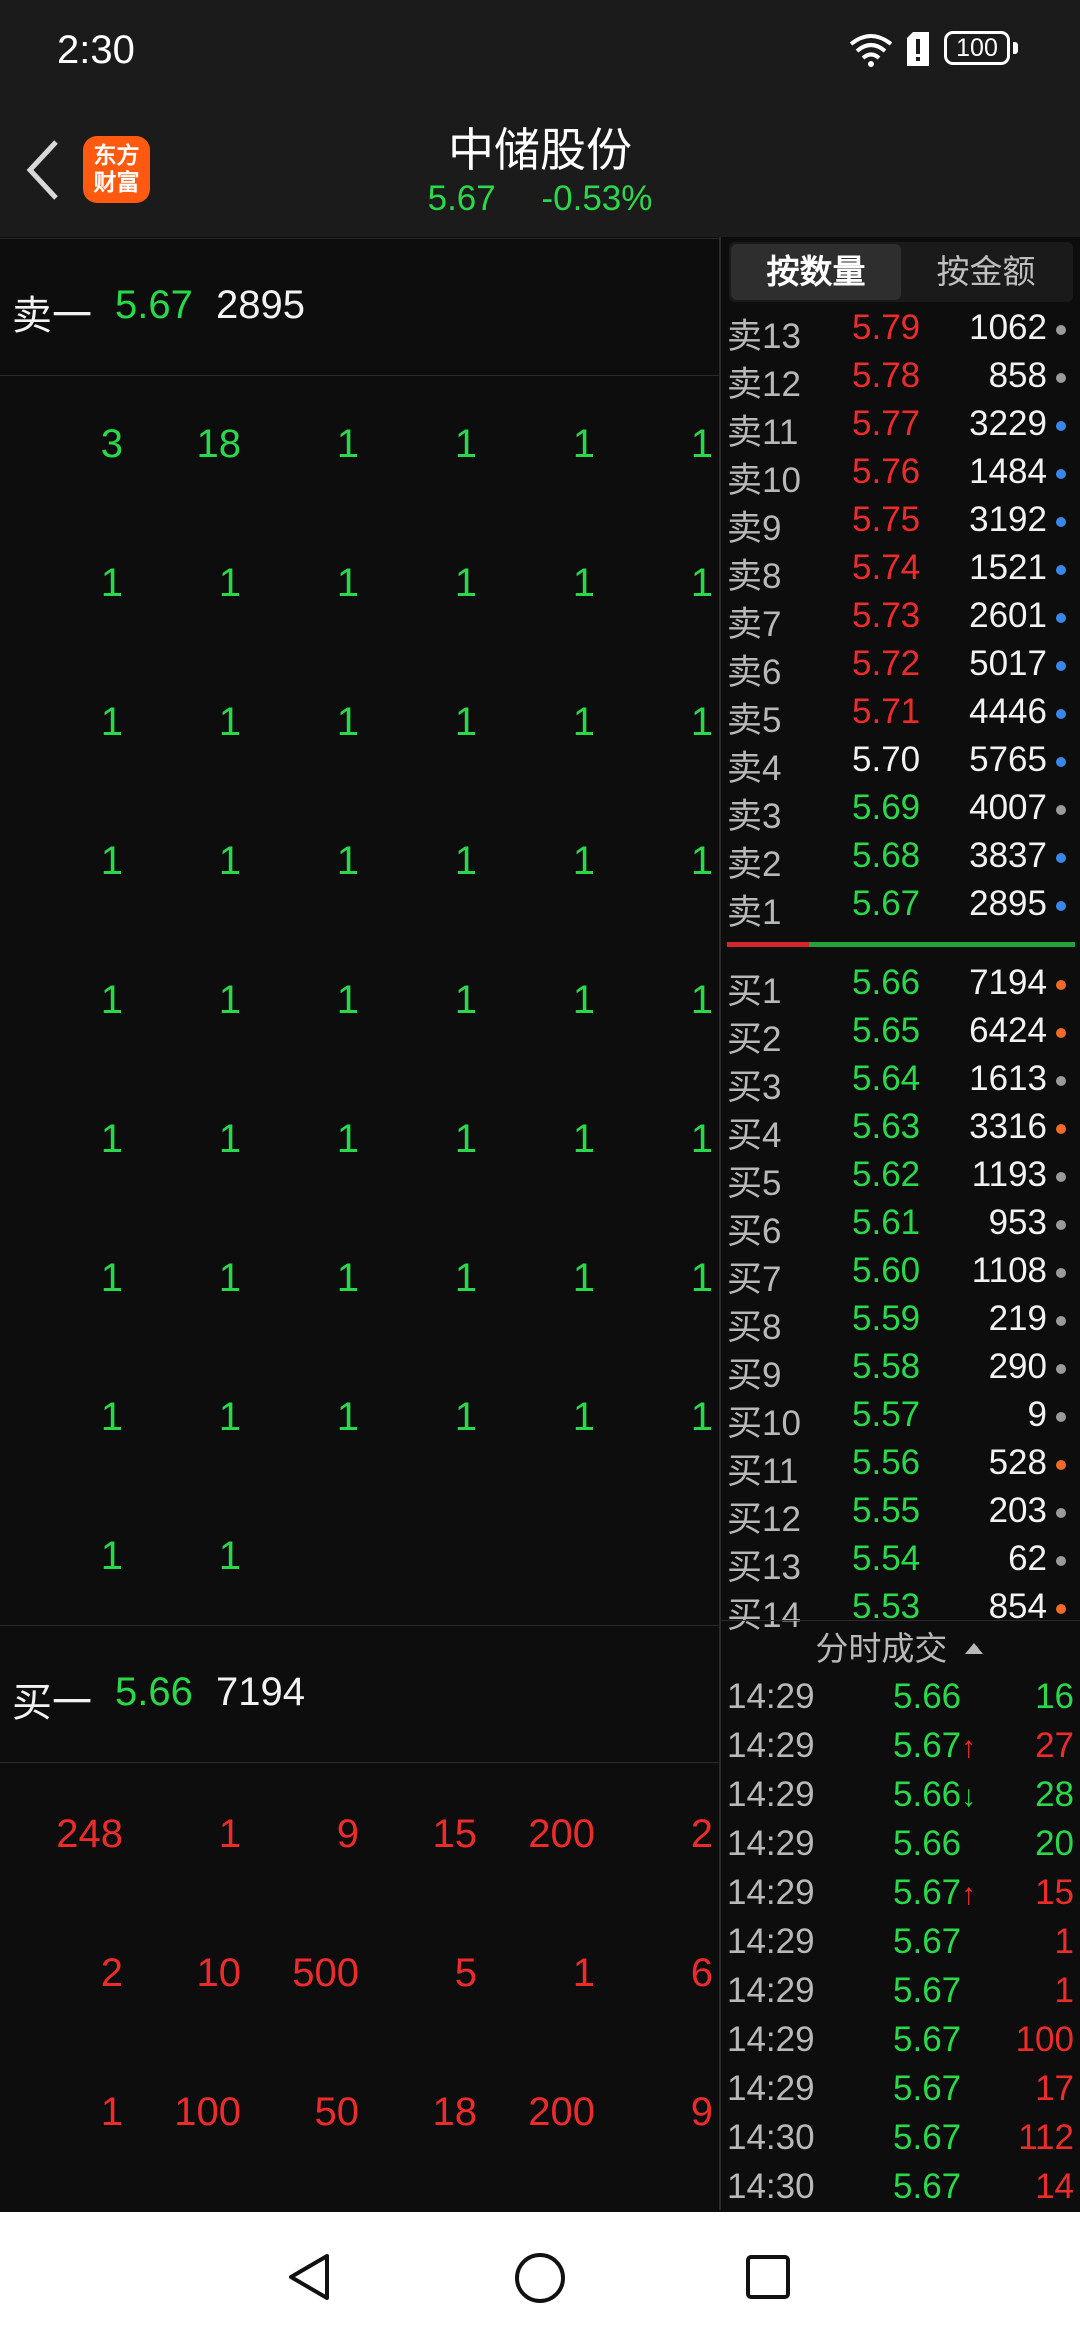  I want to click on tick-volume: 17, so click(1054, 2088).